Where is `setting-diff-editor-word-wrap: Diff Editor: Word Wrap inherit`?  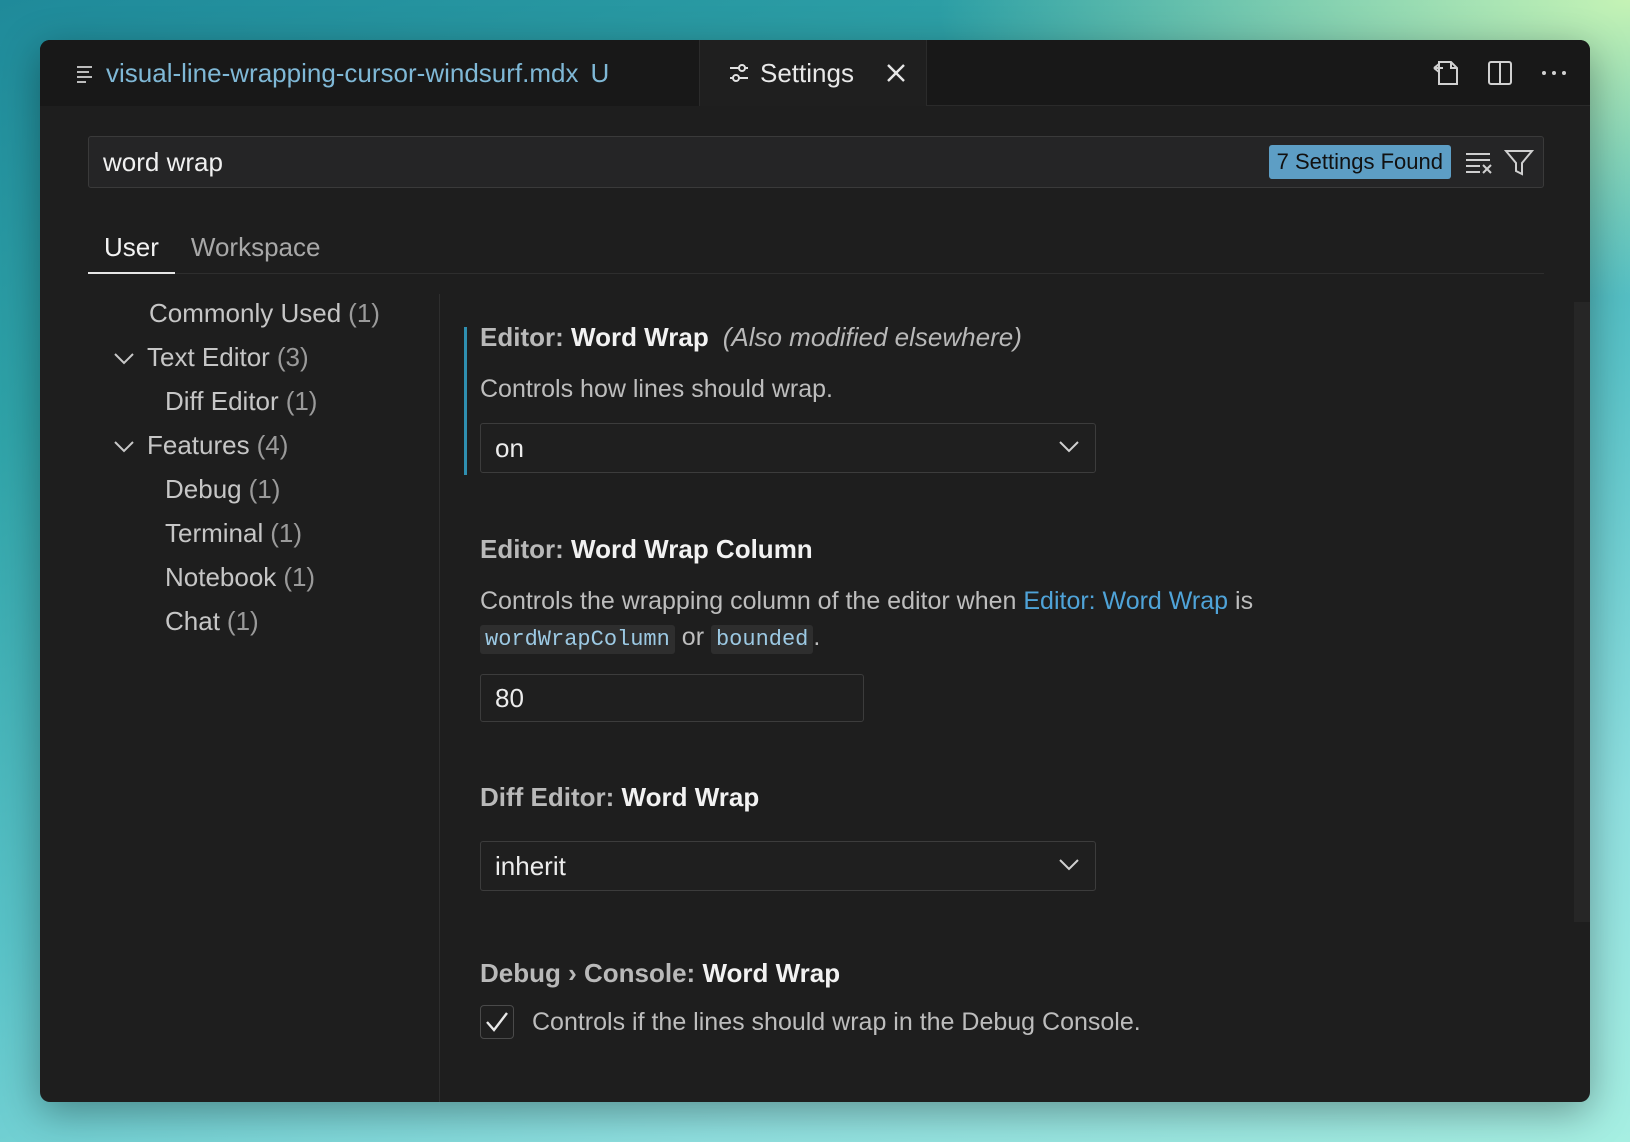 setting-diff-editor-word-wrap: Diff Editor: Word Wrap inherit is located at coordinates (788, 836).